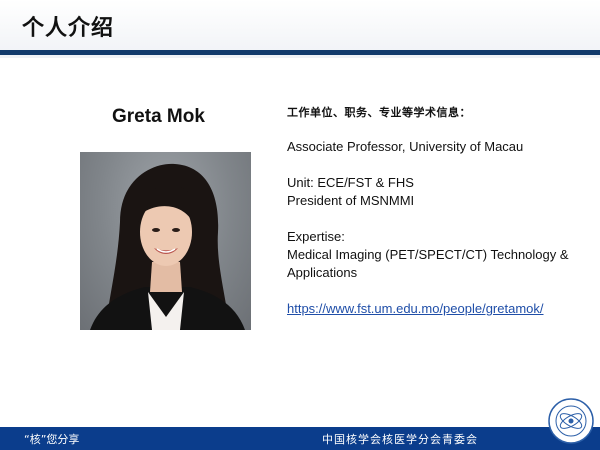 This screenshot has height=450, width=600. Describe the element at coordinates (400, 439) in the screenshot. I see `footer-organization: 中国核学会核医学分会青委会` at that location.